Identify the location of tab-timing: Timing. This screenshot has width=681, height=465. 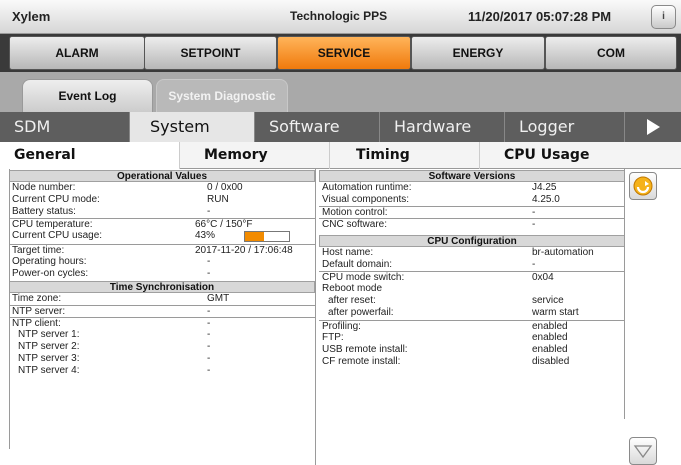
(405, 155).